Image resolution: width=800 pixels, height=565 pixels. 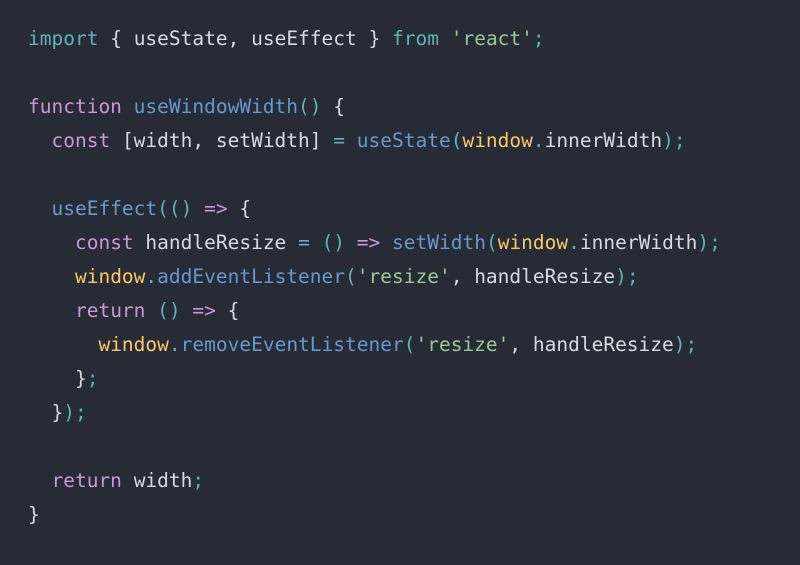 I want to click on code-token: setWidth, so click(x=439, y=242).